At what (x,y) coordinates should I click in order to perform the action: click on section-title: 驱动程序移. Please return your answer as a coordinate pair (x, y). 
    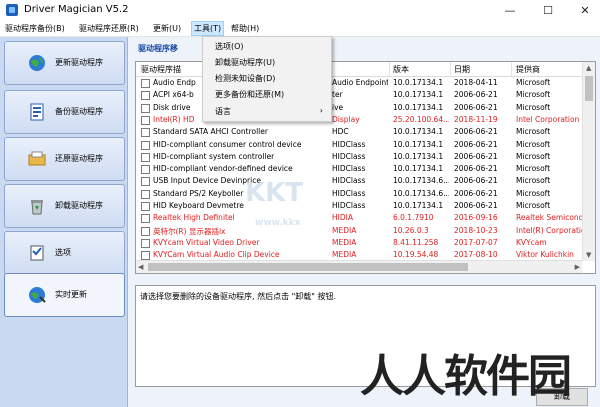
    Looking at the image, I should click on (158, 48).